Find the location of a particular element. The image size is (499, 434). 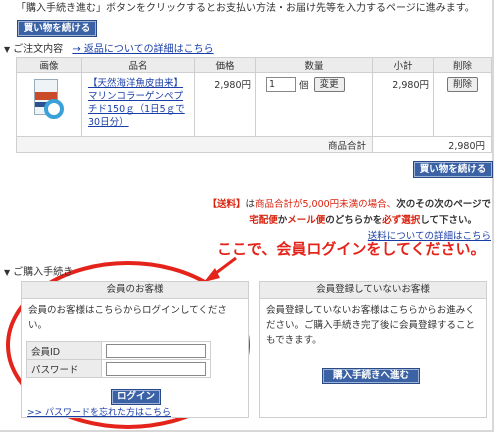

forgot-password-link: >> パスワードを忘れた方はこちら is located at coordinates (99, 411).